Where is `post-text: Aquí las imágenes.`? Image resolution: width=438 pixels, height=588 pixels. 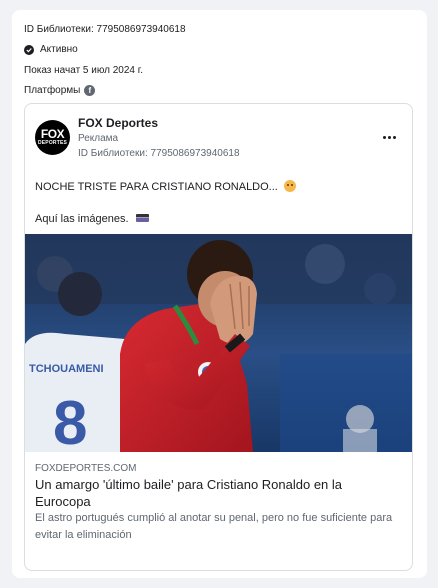 post-text: Aquí las imágenes. is located at coordinates (82, 219).